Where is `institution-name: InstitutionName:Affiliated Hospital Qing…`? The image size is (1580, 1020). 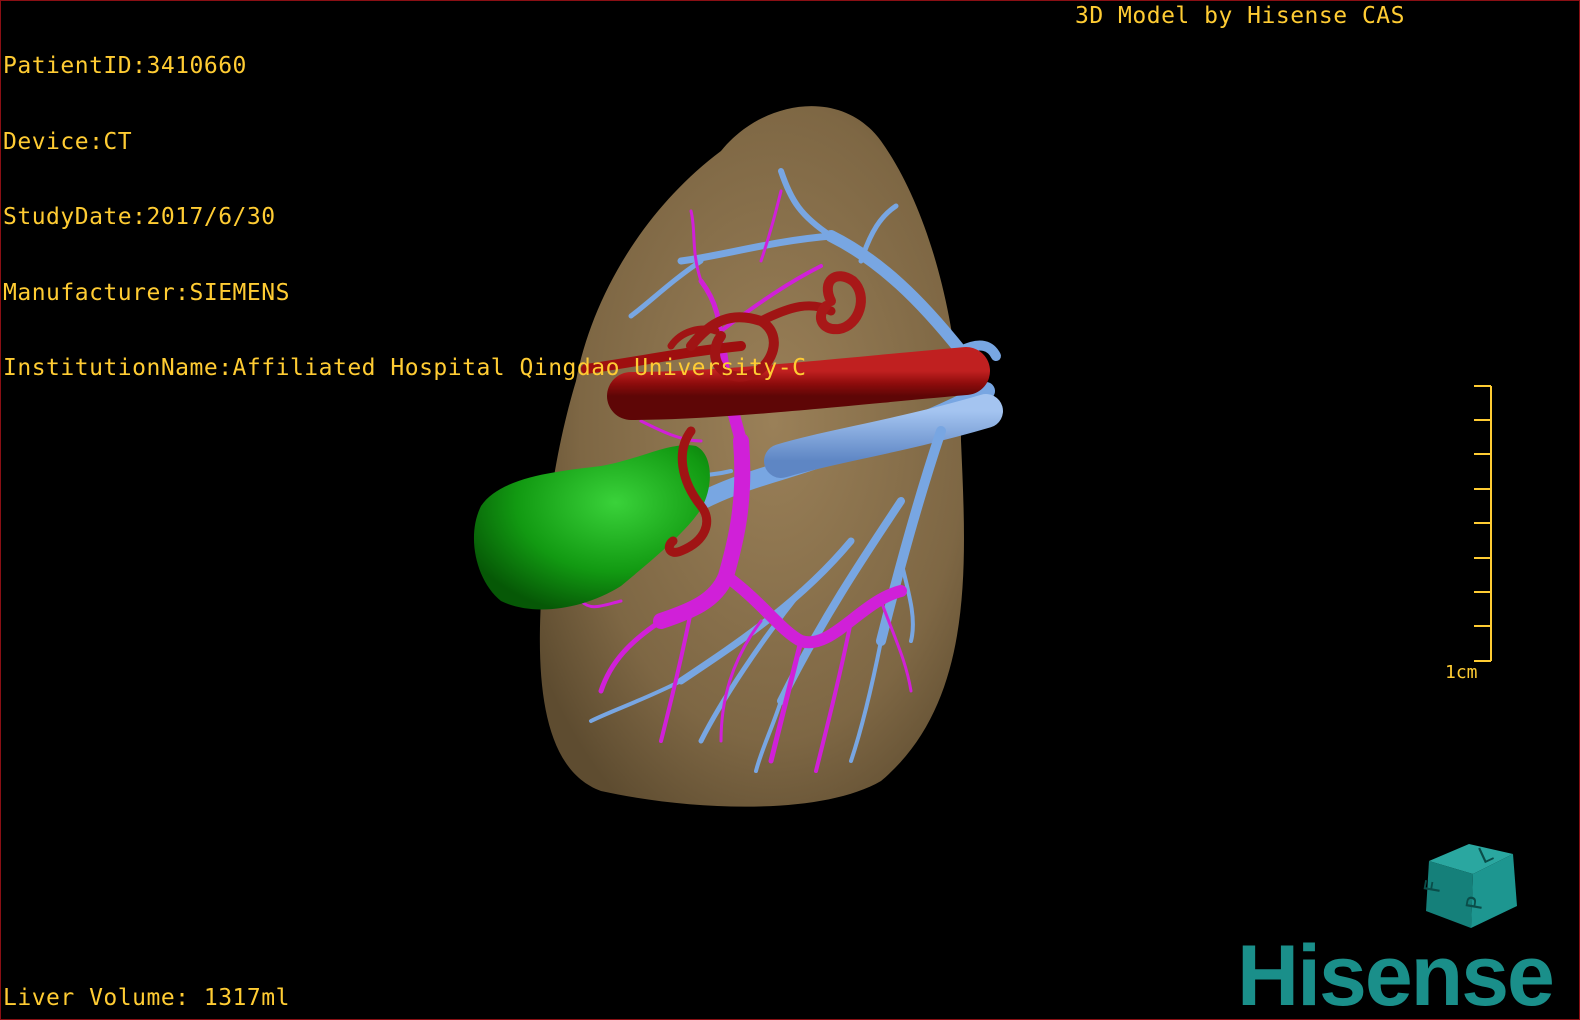 institution-name: InstitutionName:Affiliated Hospital Qing… is located at coordinates (405, 368).